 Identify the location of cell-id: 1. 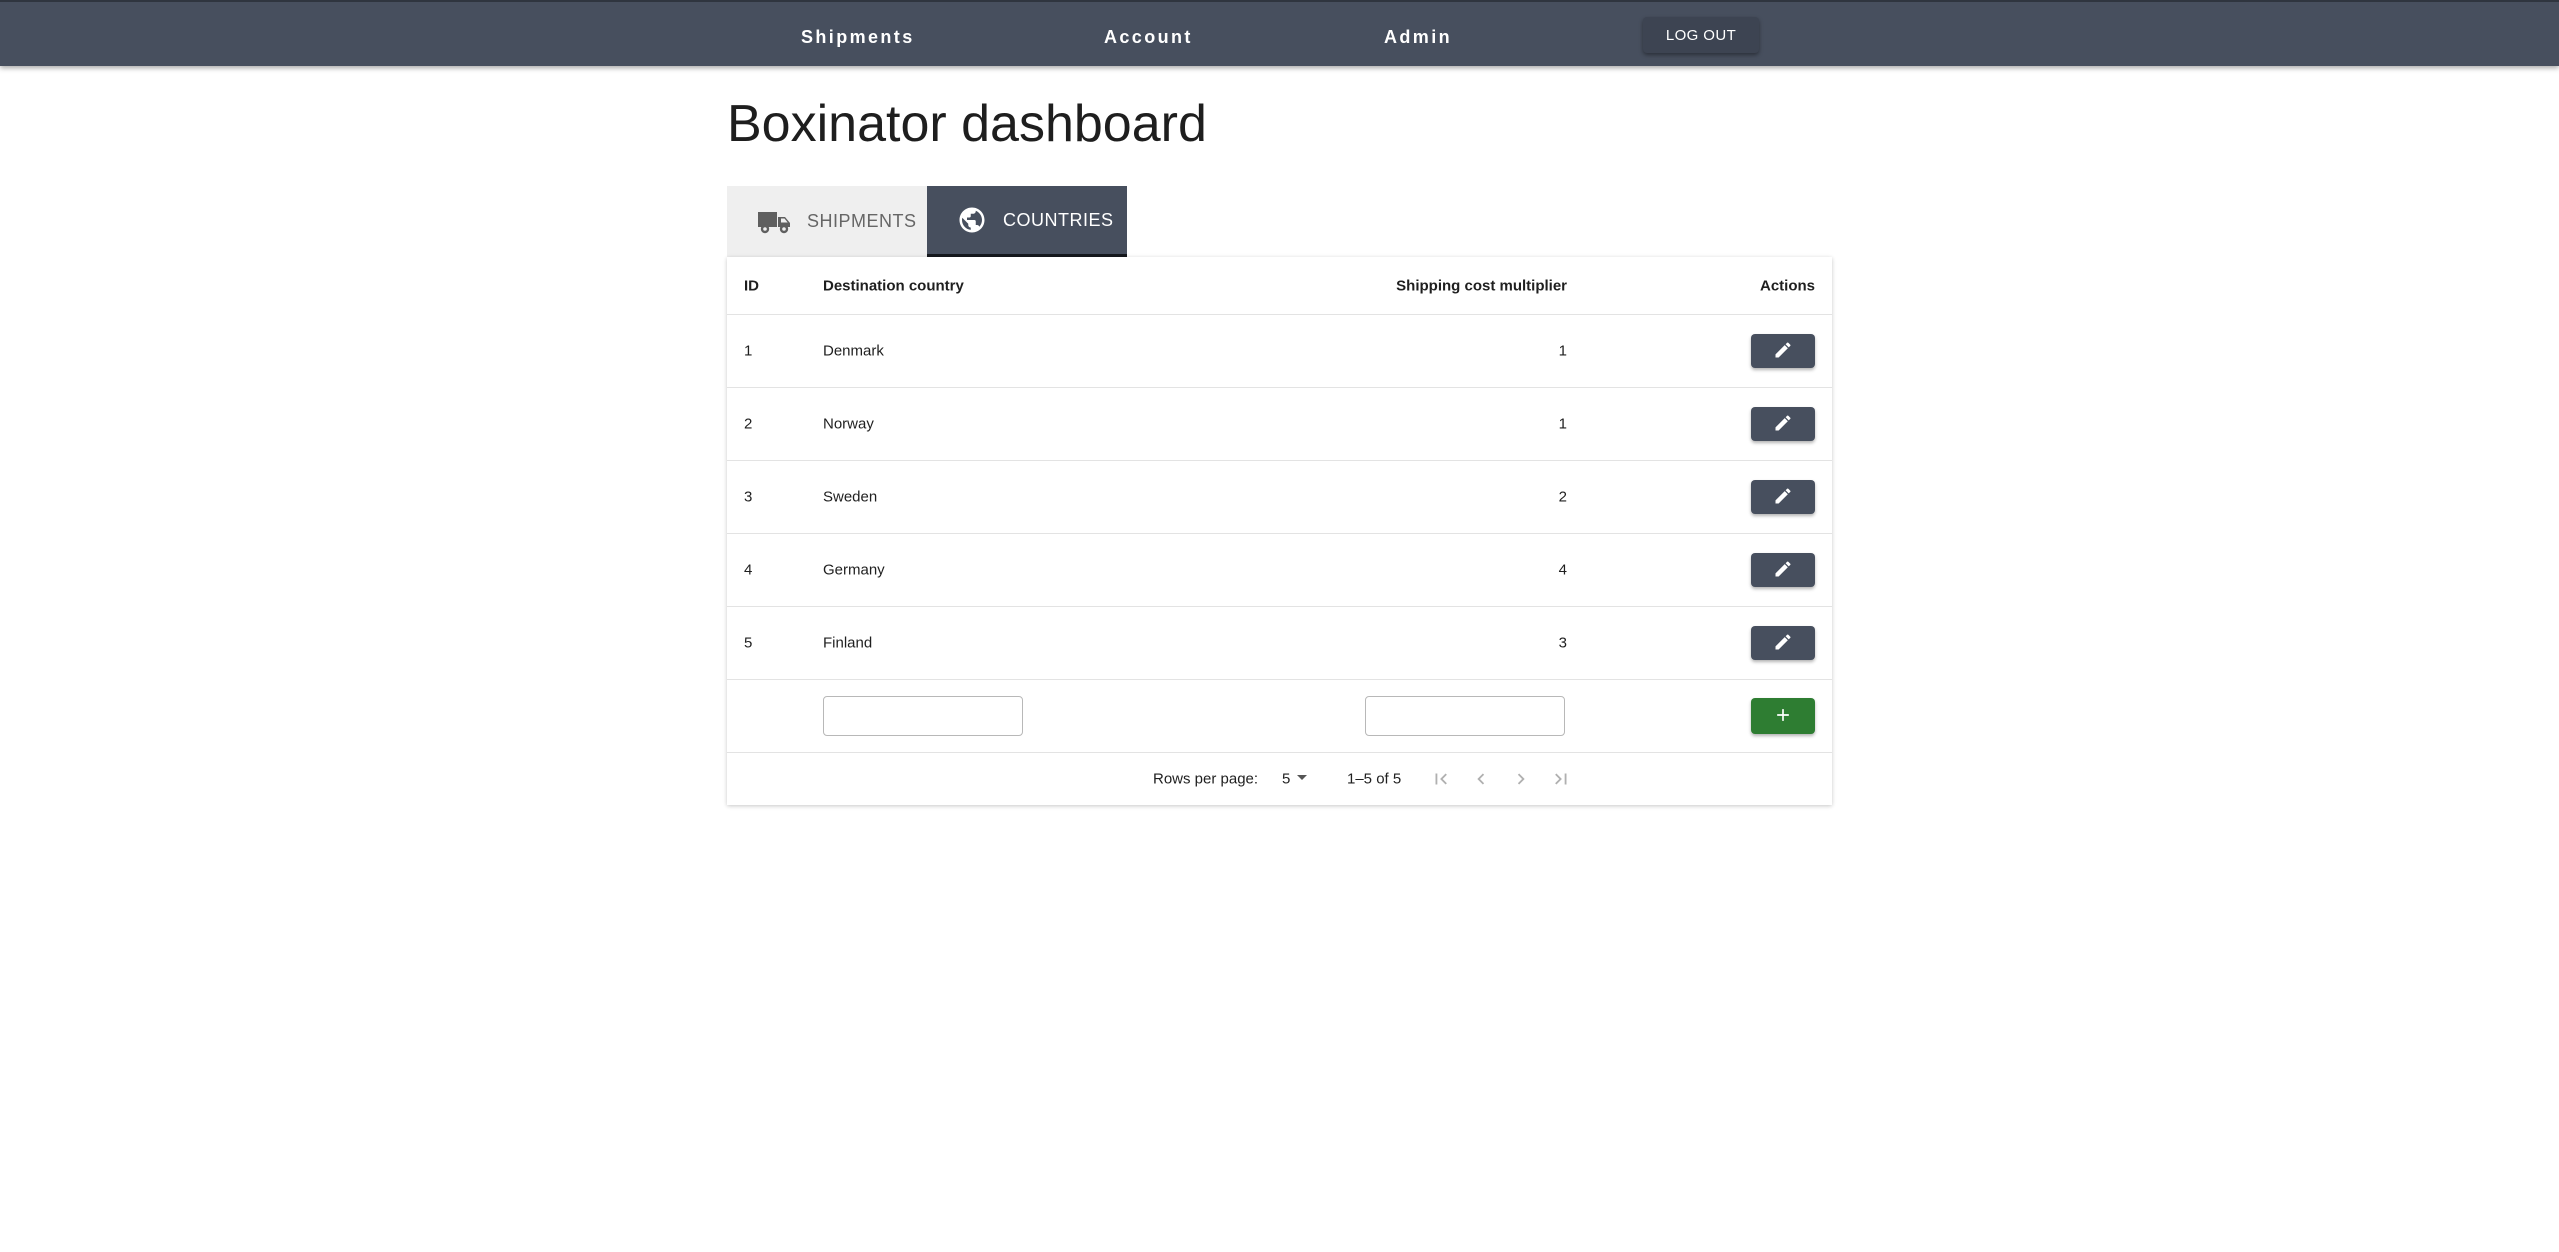
(748, 351).